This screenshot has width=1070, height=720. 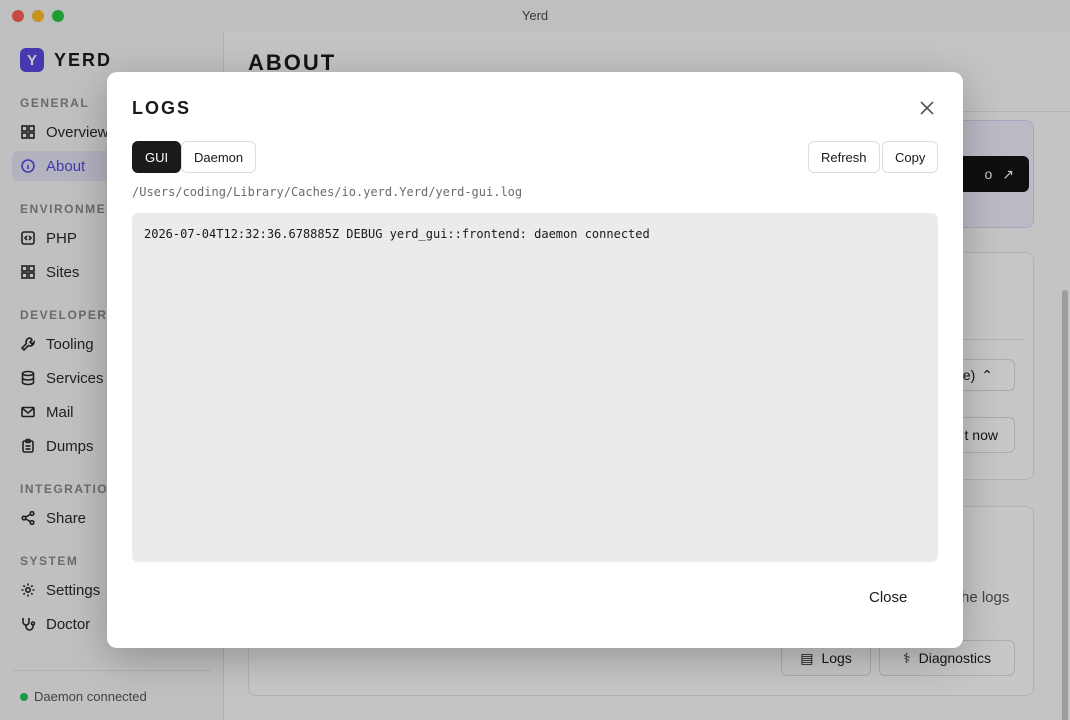 What do you see at coordinates (162, 108) in the screenshot?
I see `modal-title: LOGS` at bounding box center [162, 108].